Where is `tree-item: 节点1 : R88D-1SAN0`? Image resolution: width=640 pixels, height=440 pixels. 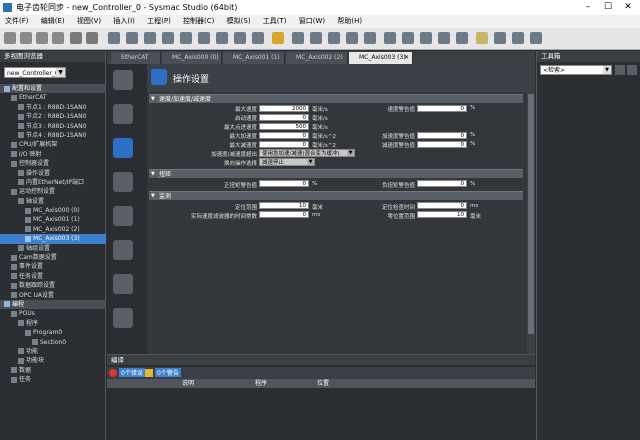 tree-item: 节点1 : R88D-1SAN0 is located at coordinates (53, 107).